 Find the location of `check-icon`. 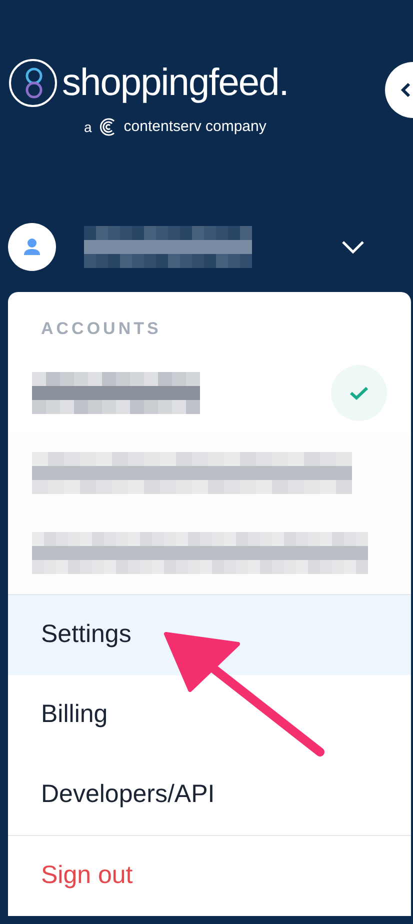

check-icon is located at coordinates (359, 393).